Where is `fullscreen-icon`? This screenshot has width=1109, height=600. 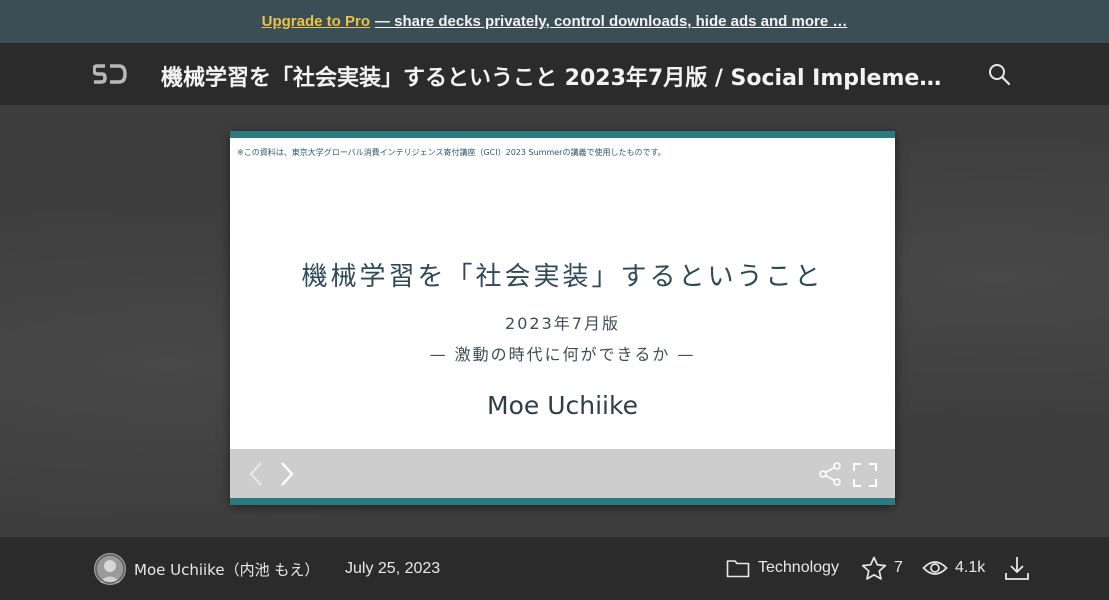 fullscreen-icon is located at coordinates (865, 475).